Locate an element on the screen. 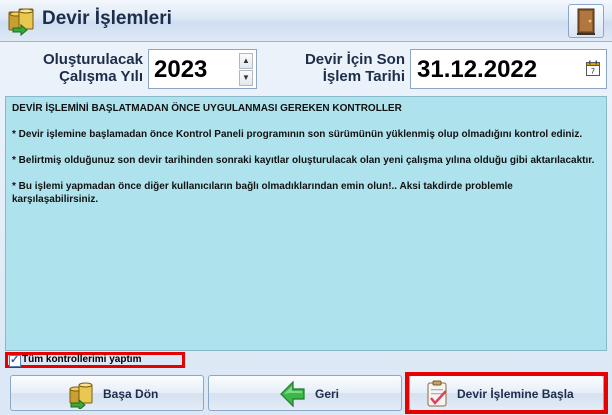 This screenshot has height=415, width=612. date-label-line1: Devir İçin Son is located at coordinates (354, 59).